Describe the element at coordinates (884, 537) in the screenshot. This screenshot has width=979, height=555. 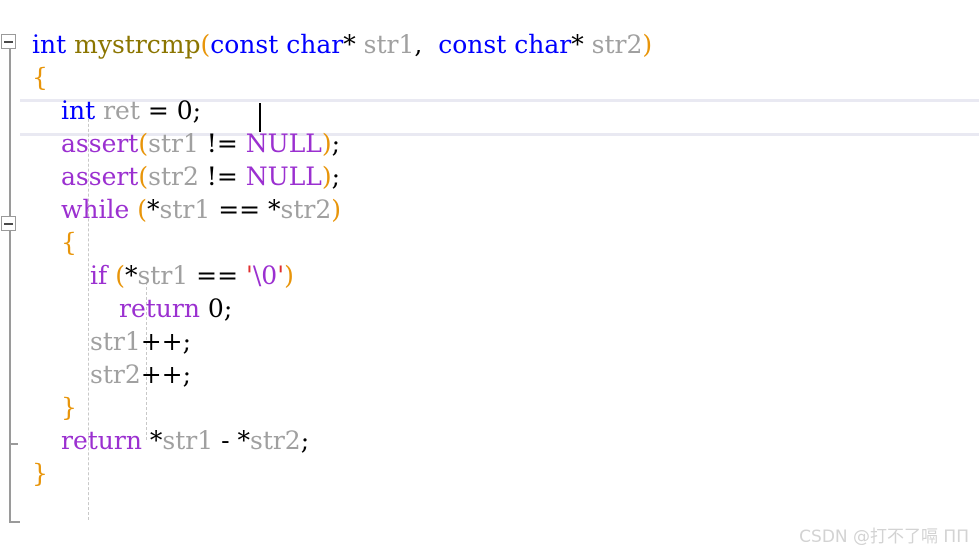
I see `csdn-watermark: CSDN @打不了嗝 ПΠ` at that location.